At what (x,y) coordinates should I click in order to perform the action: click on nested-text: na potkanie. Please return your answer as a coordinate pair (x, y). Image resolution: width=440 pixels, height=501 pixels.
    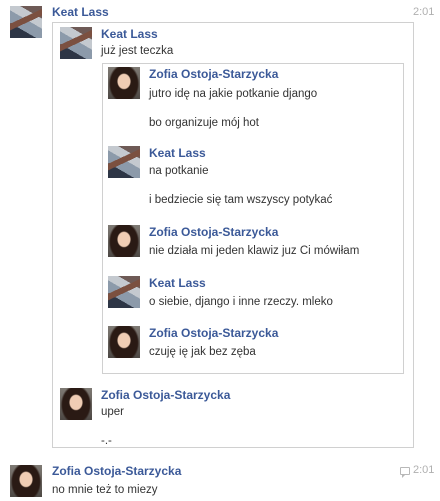
    Looking at the image, I should click on (179, 171).